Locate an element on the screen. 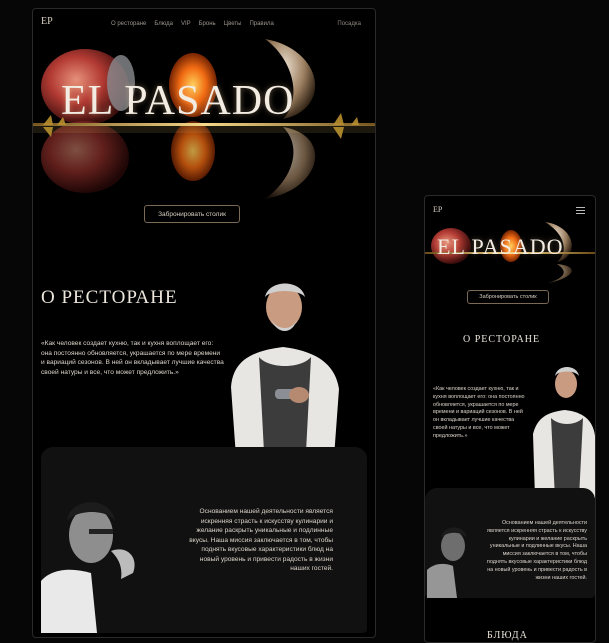  mobile-hero-title: EL PASADO is located at coordinates (500, 246).